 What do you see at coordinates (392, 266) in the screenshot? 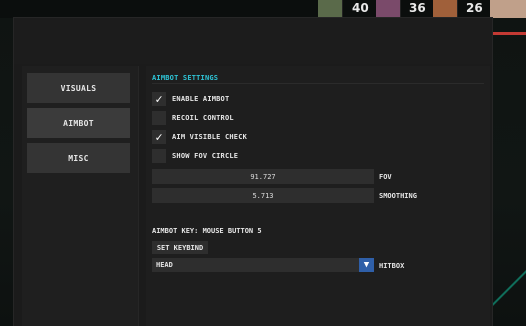
I see `hitbox-label: HITBOX` at bounding box center [392, 266].